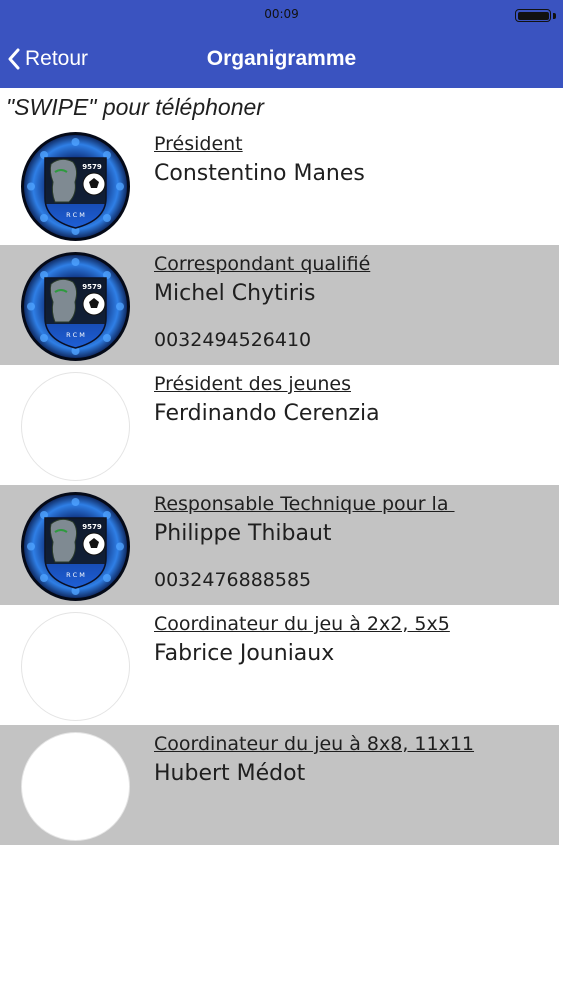 The image size is (563, 1000). I want to click on navigation-bar: Retour Organigramme, so click(281, 58).